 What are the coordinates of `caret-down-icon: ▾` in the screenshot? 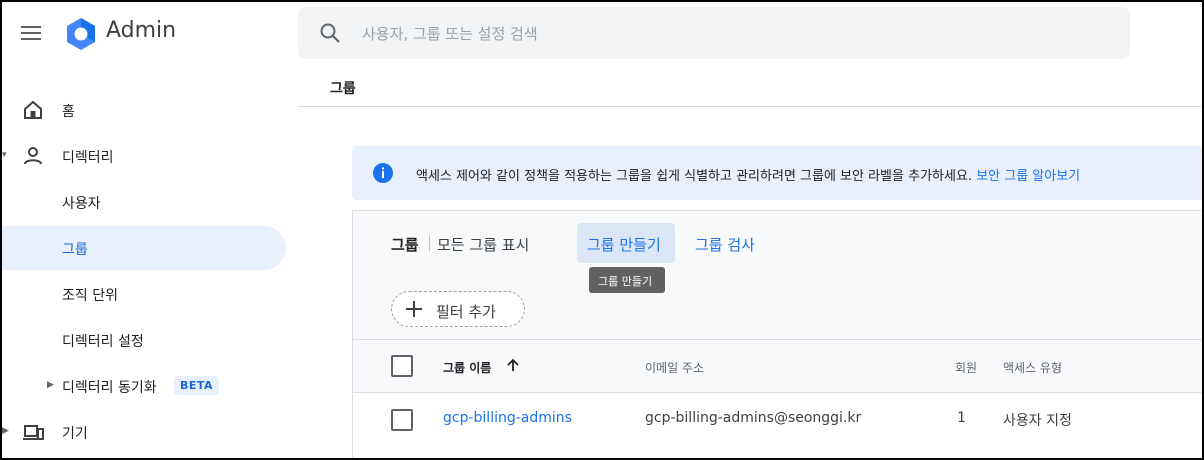 It's located at (4, 155).